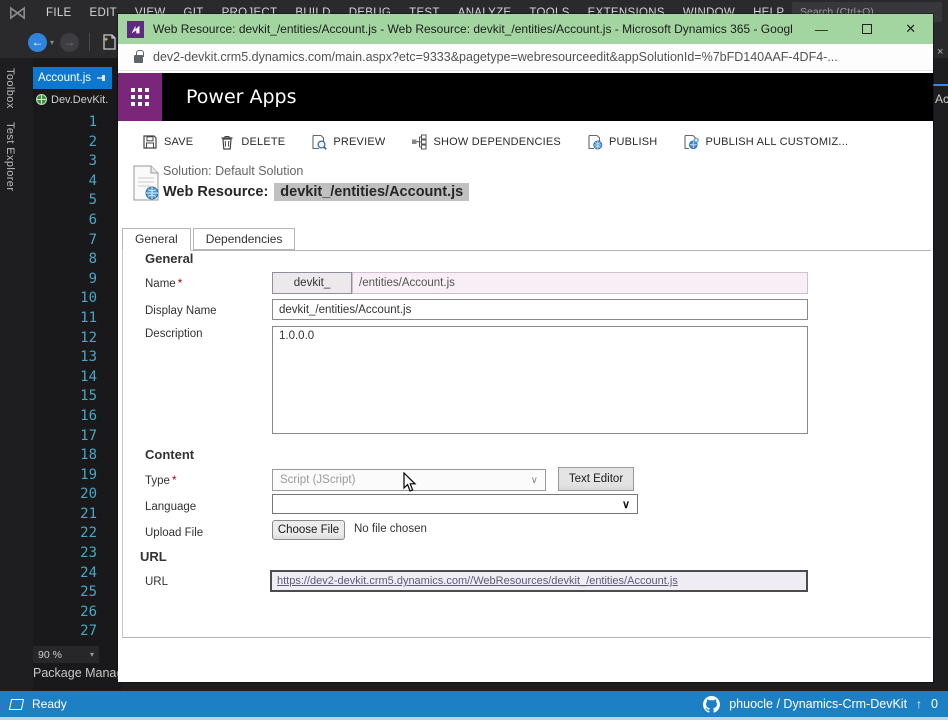 The image size is (948, 720). What do you see at coordinates (712, 704) in the screenshot?
I see `github-icon` at bounding box center [712, 704].